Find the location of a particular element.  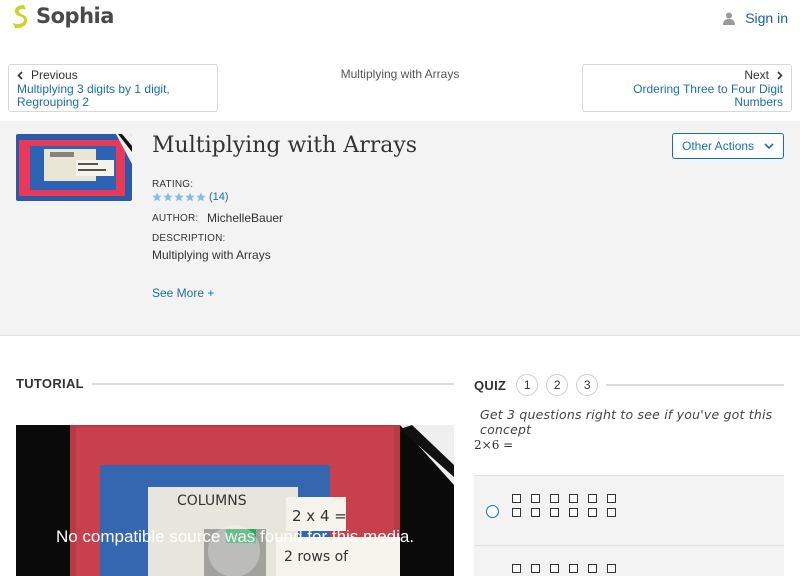

lesson-thumbnail is located at coordinates (74, 167).